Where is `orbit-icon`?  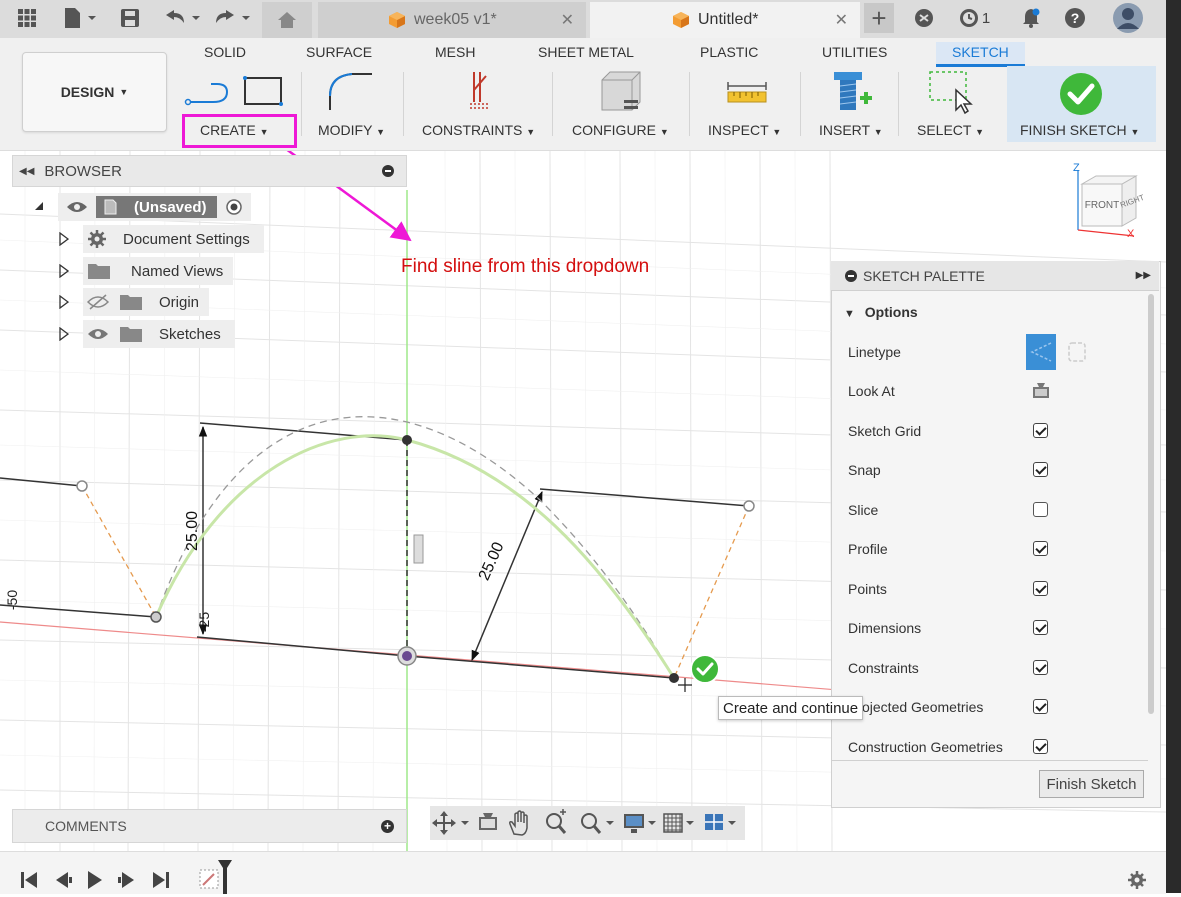 orbit-icon is located at coordinates (450, 823).